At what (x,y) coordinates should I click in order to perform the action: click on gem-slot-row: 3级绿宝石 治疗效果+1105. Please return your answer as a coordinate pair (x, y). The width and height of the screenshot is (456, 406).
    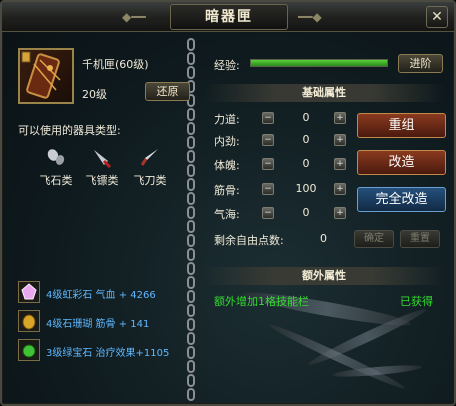
    Looking at the image, I should click on (102, 351).